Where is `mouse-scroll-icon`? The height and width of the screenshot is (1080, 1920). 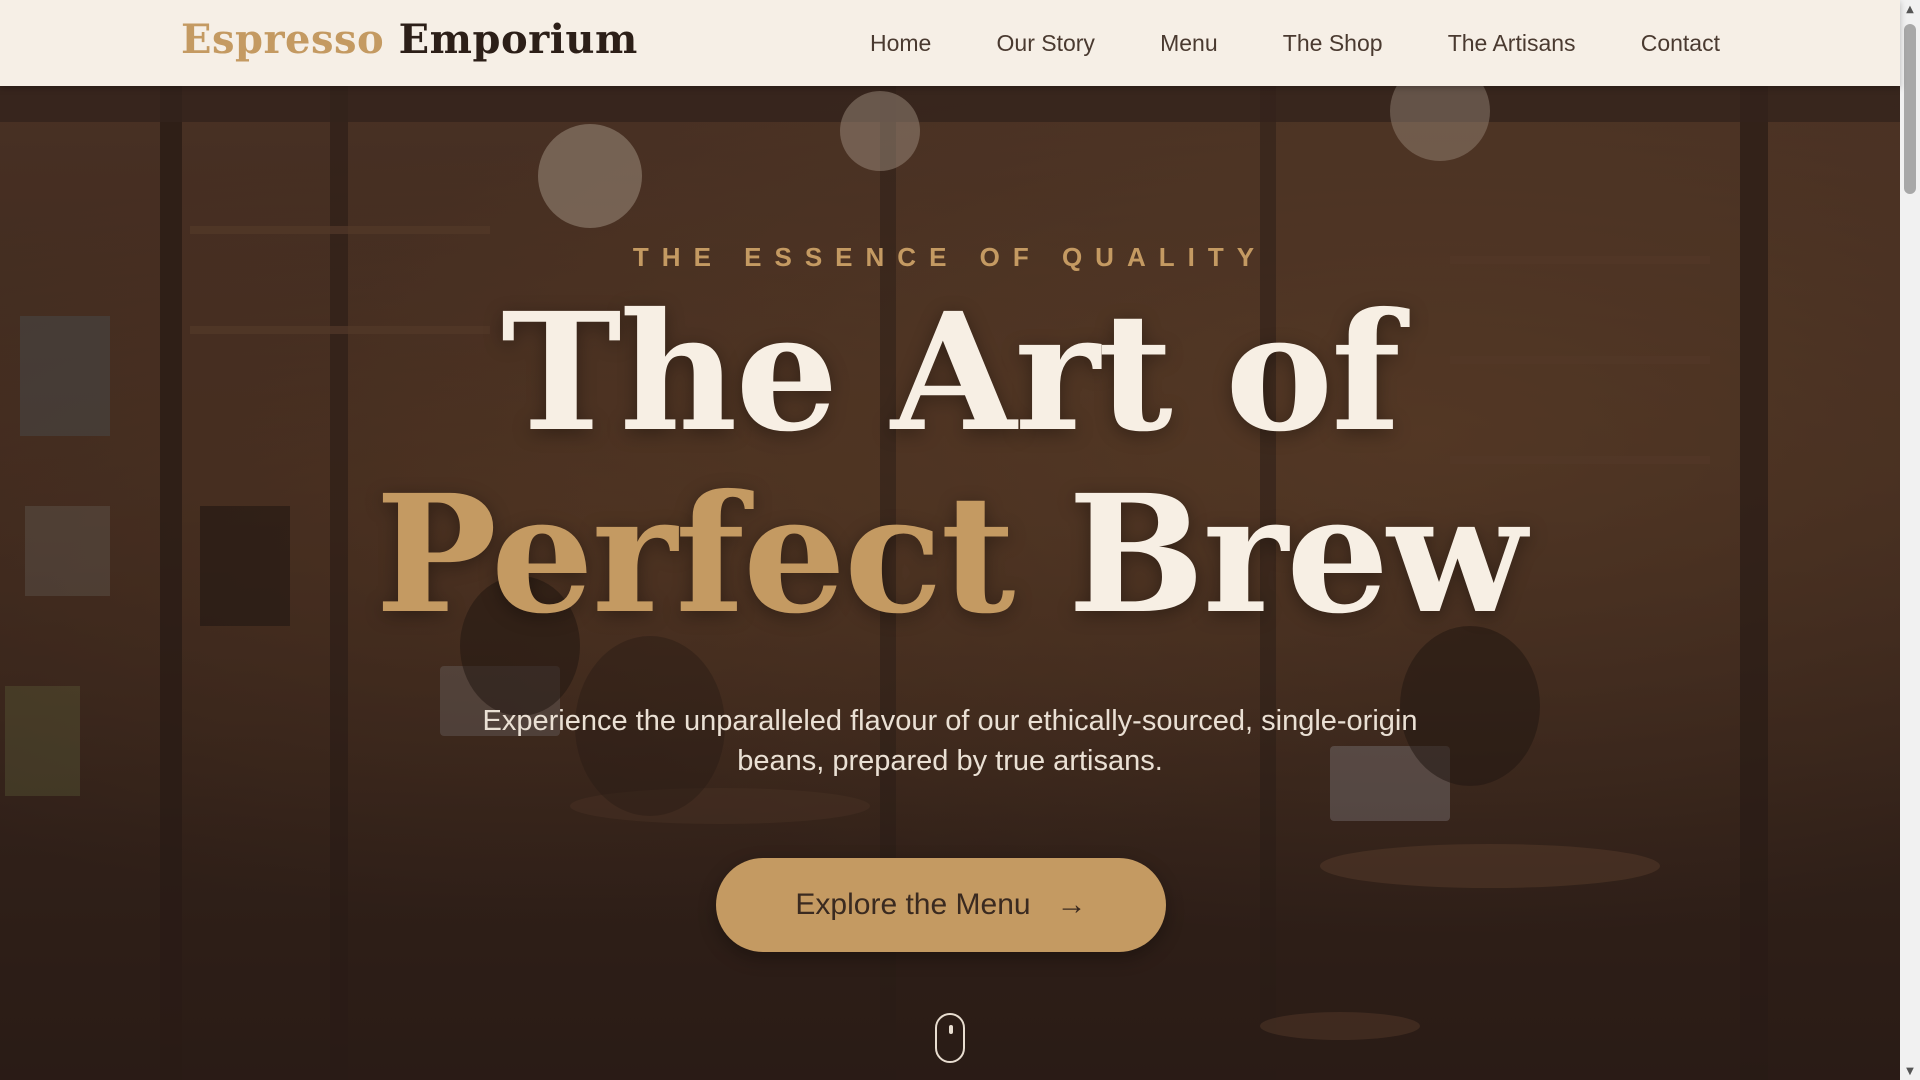 mouse-scroll-icon is located at coordinates (950, 1038).